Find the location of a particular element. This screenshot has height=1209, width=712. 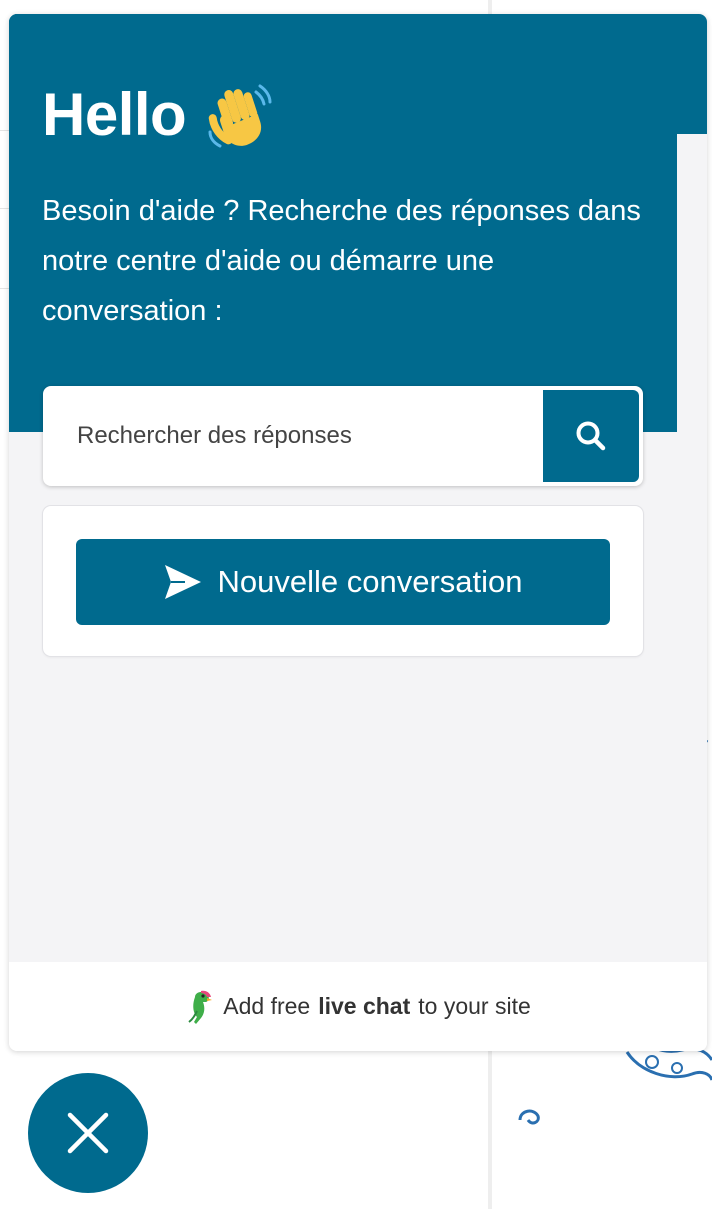

background-doodle is located at coordinates (529, 1117).